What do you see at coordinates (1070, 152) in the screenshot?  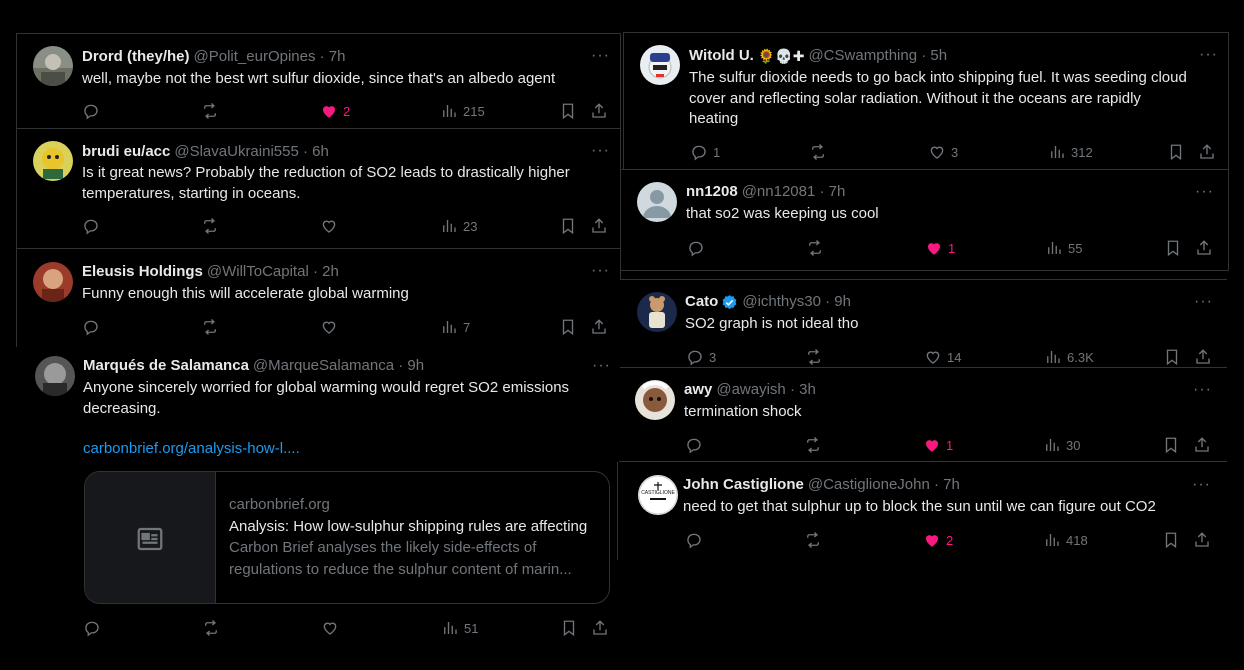 I see `views-button: 312` at bounding box center [1070, 152].